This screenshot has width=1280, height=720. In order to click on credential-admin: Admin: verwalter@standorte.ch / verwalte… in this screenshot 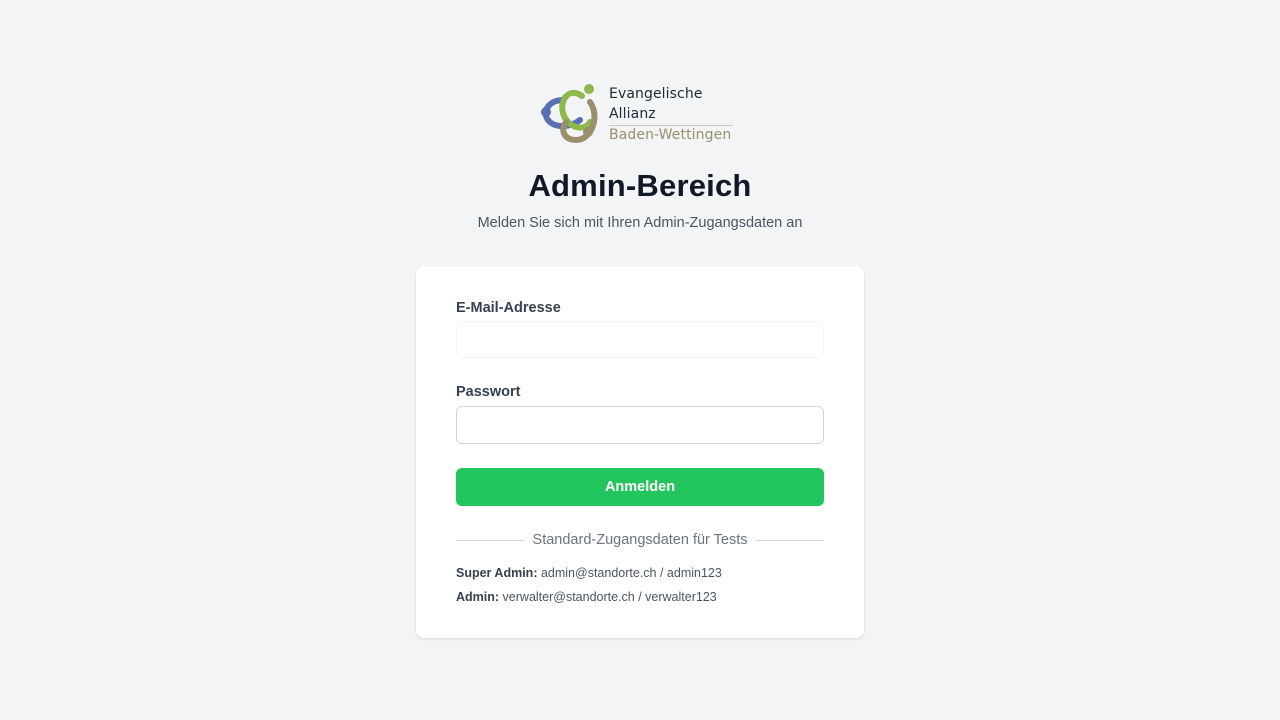, I will do `click(586, 597)`.